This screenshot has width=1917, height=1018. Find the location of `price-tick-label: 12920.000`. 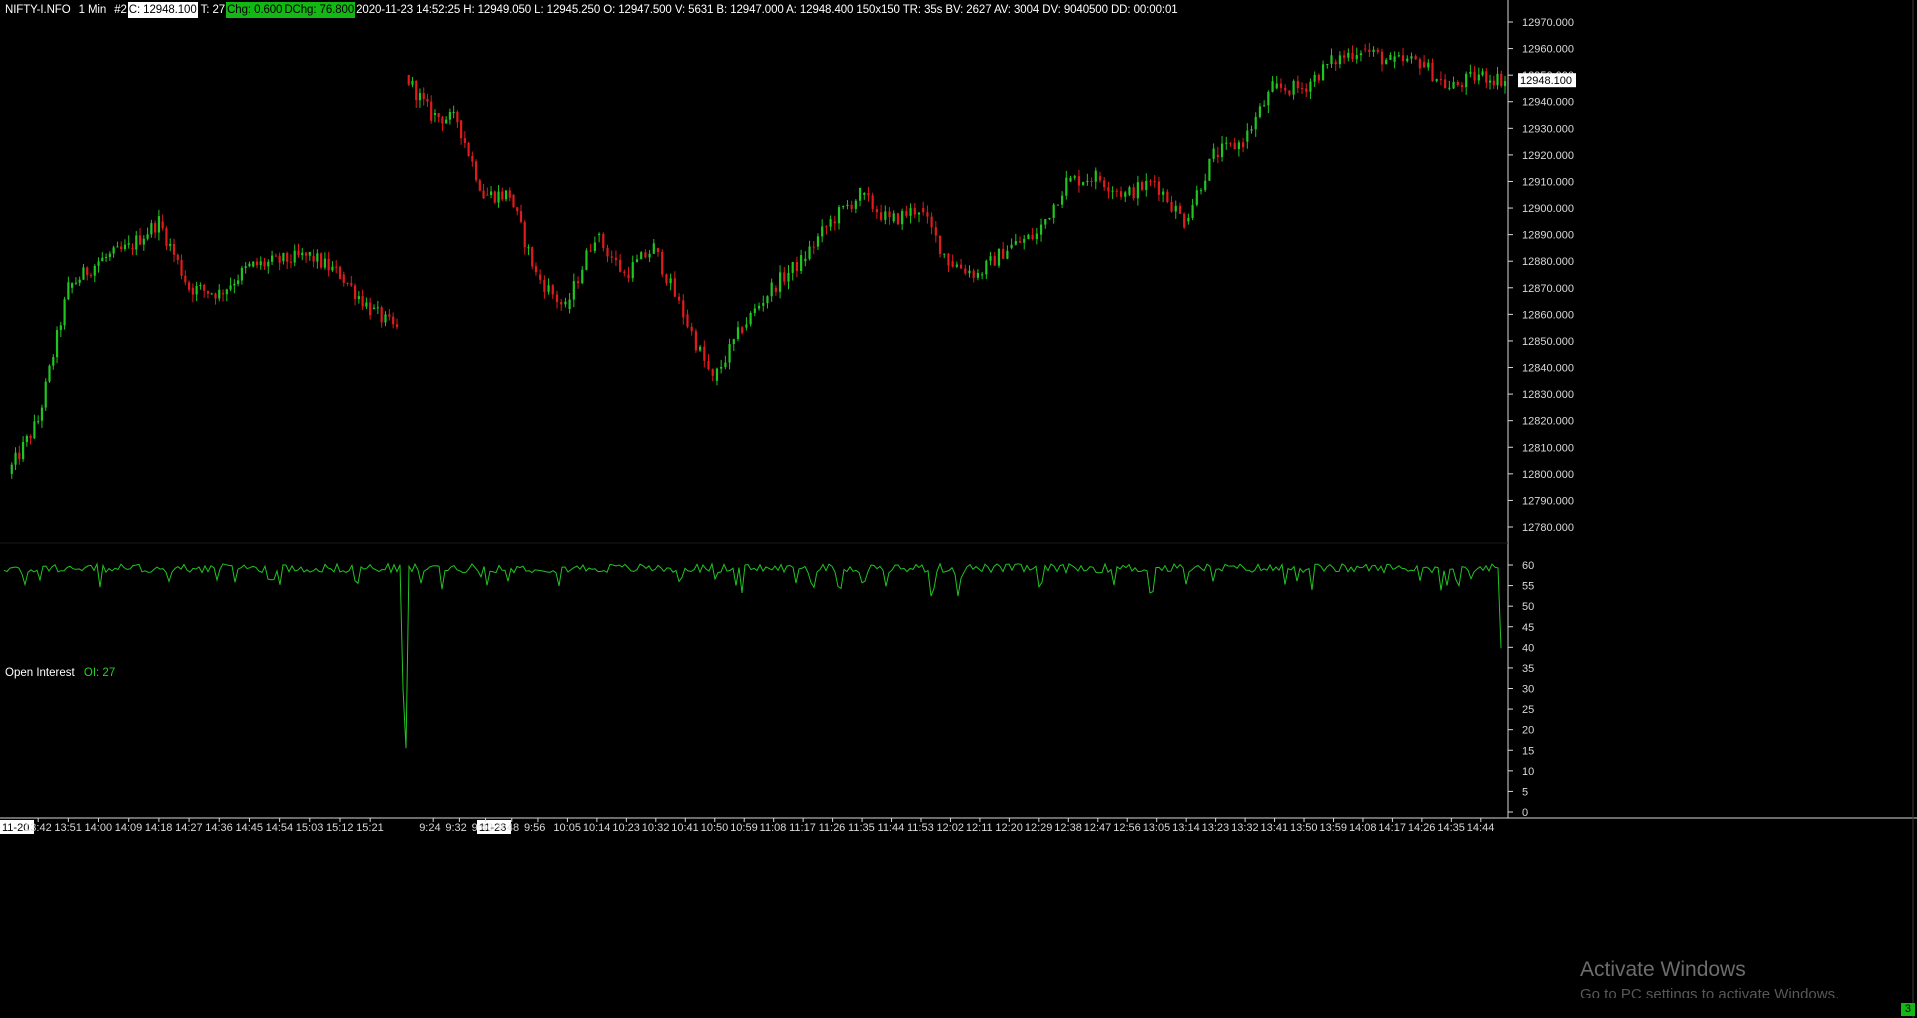

price-tick-label: 12920.000 is located at coordinates (1548, 156).